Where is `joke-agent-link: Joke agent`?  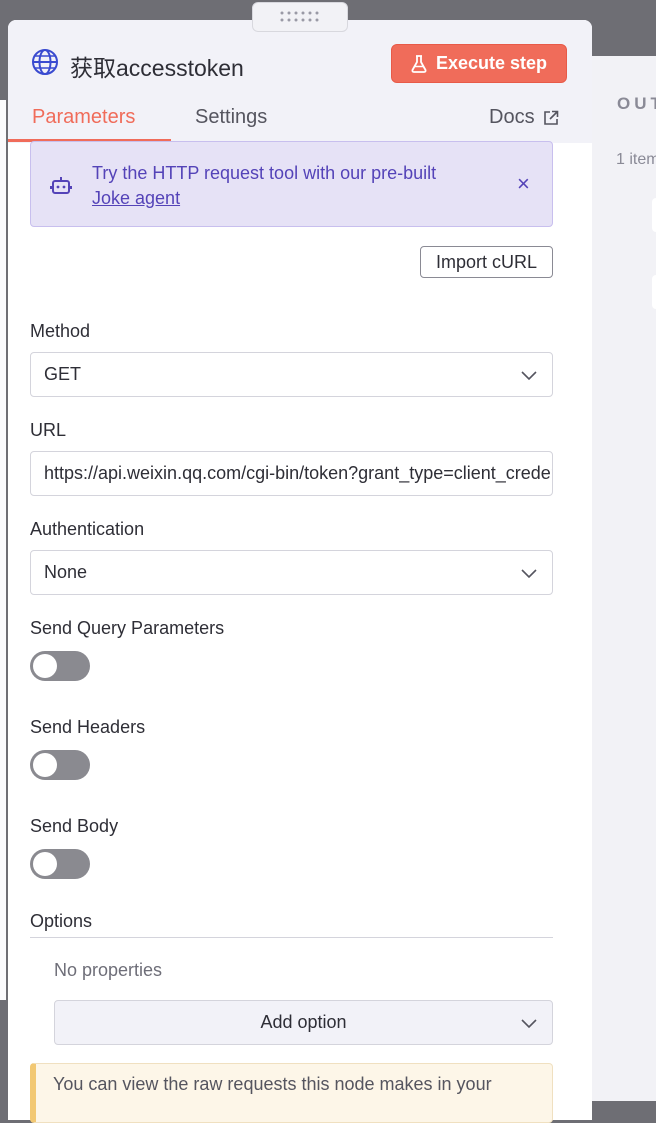 joke-agent-link: Joke agent is located at coordinates (136, 198).